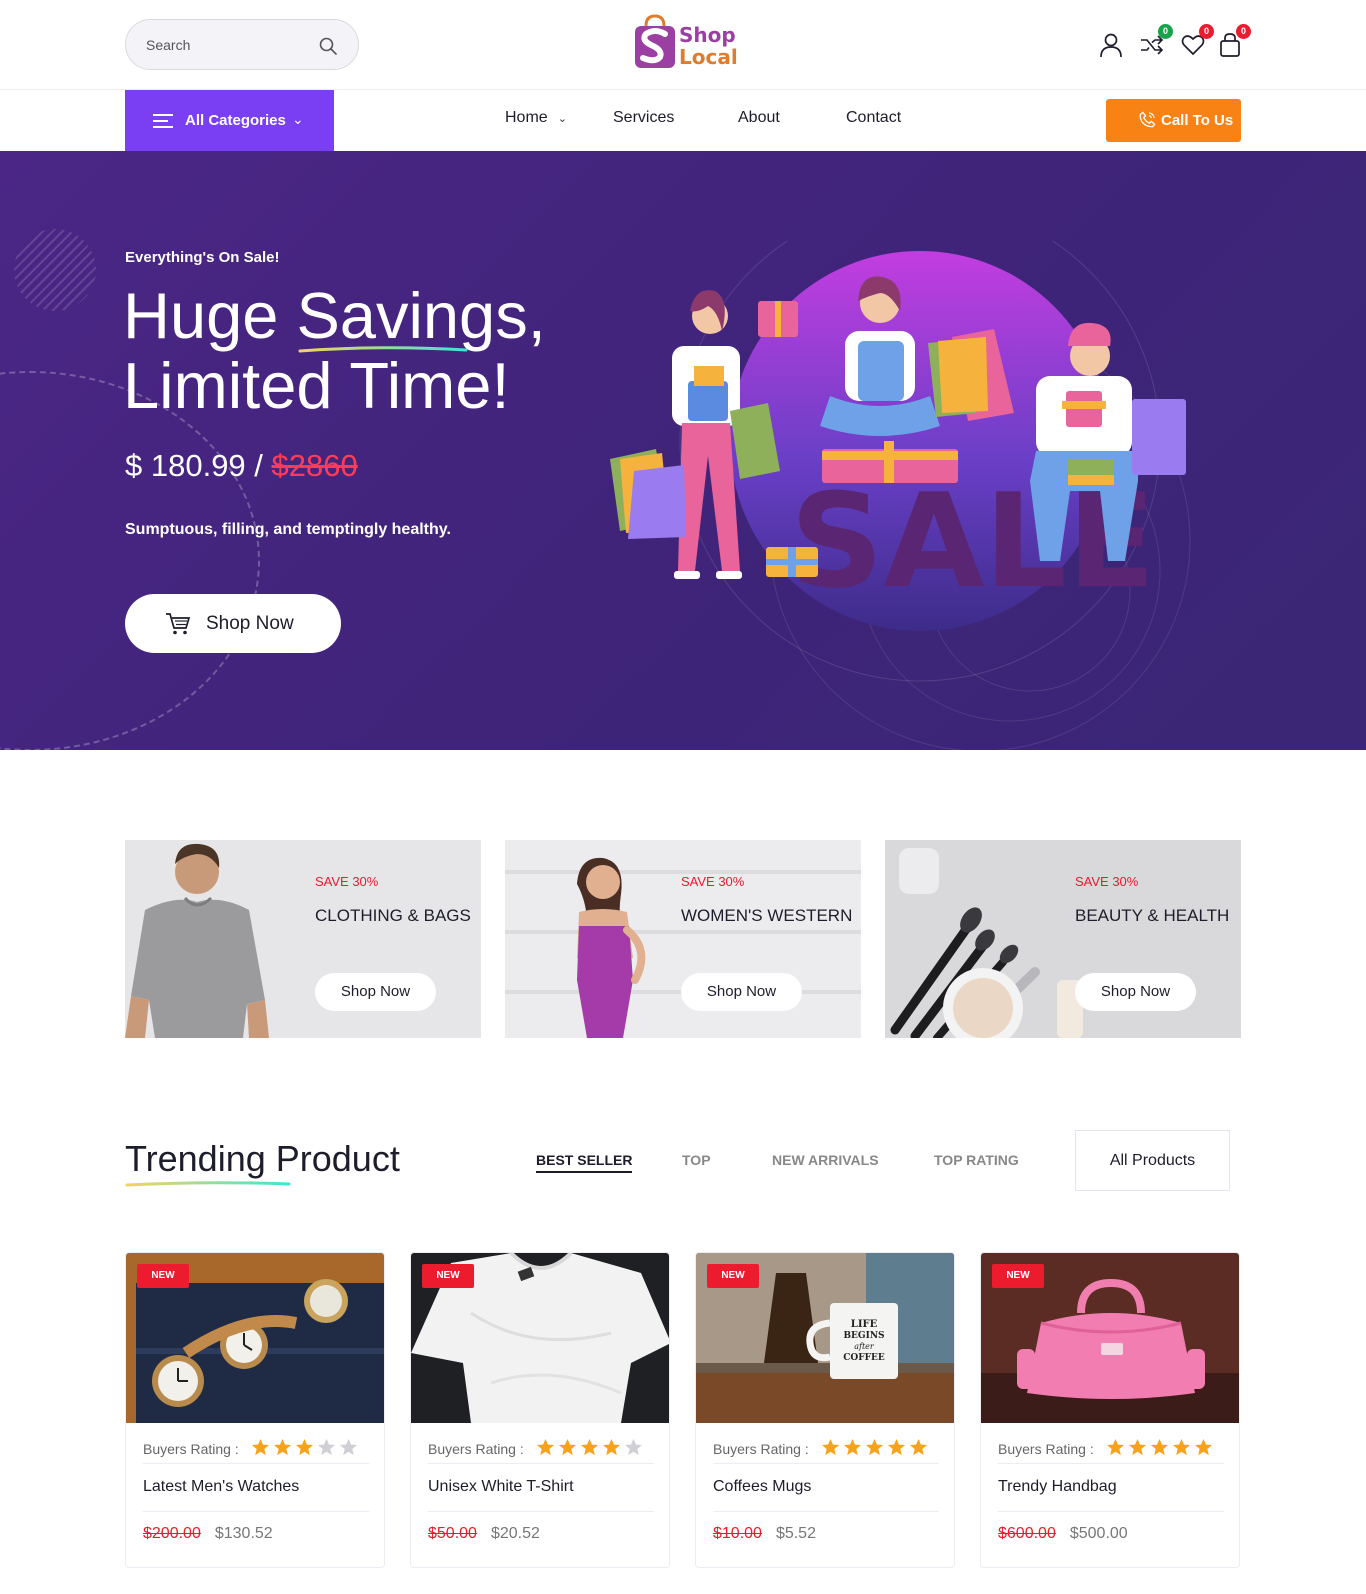  Describe the element at coordinates (393, 915) in the screenshot. I see `banner-category-name: CLOTHING & BAGS` at that location.